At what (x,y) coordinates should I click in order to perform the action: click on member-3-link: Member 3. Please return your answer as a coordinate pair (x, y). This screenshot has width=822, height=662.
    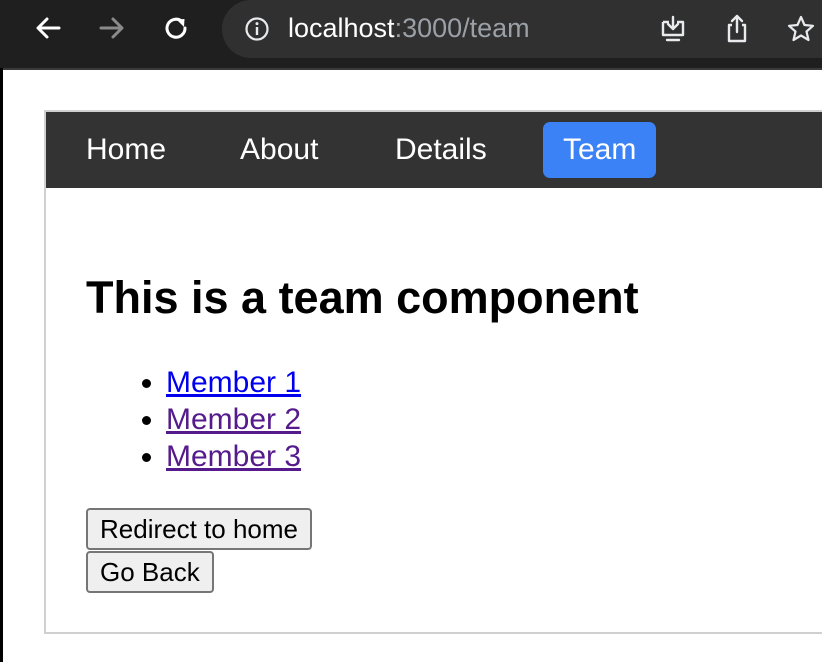
    Looking at the image, I should click on (233, 456).